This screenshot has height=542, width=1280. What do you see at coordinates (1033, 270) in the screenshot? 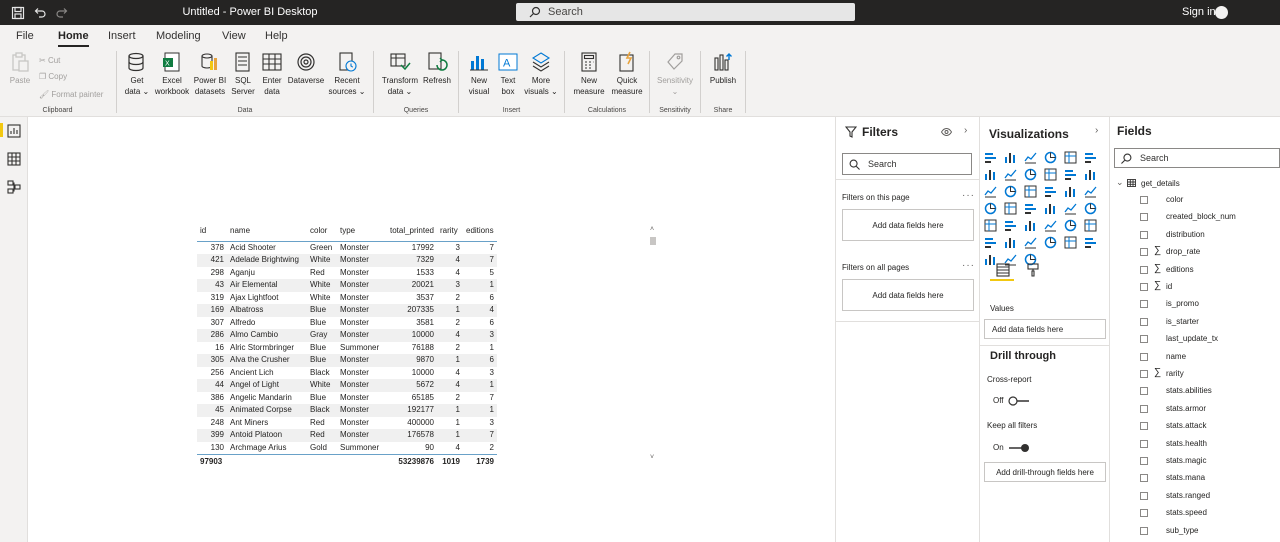
I see `format-paintbrush-icon` at bounding box center [1033, 270].